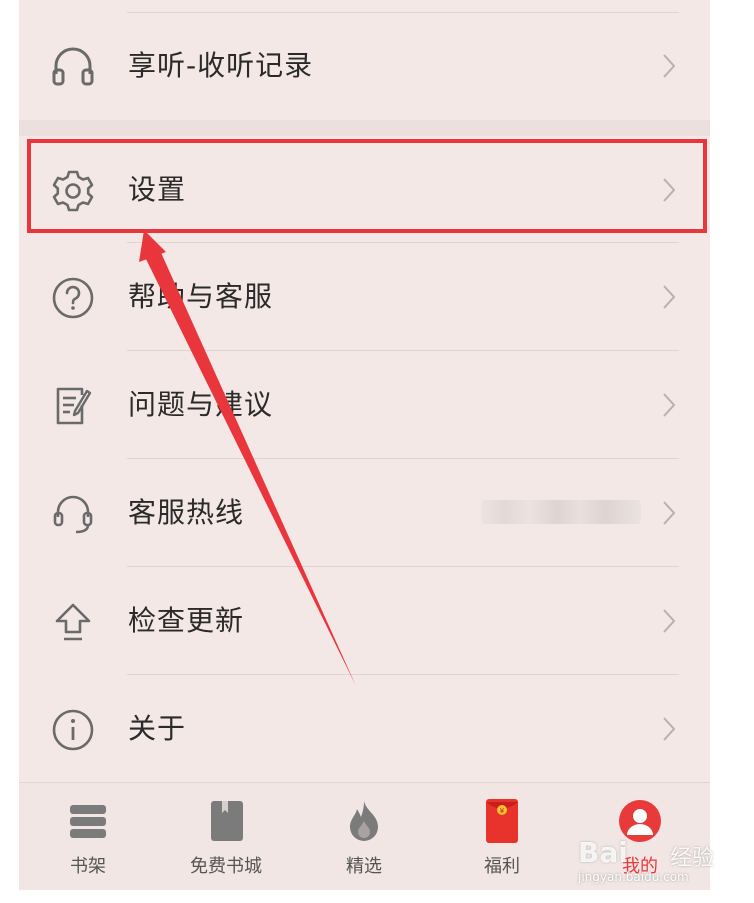 The image size is (754, 903). What do you see at coordinates (692, 858) in the screenshot?
I see `watermark-brand: 经验` at bounding box center [692, 858].